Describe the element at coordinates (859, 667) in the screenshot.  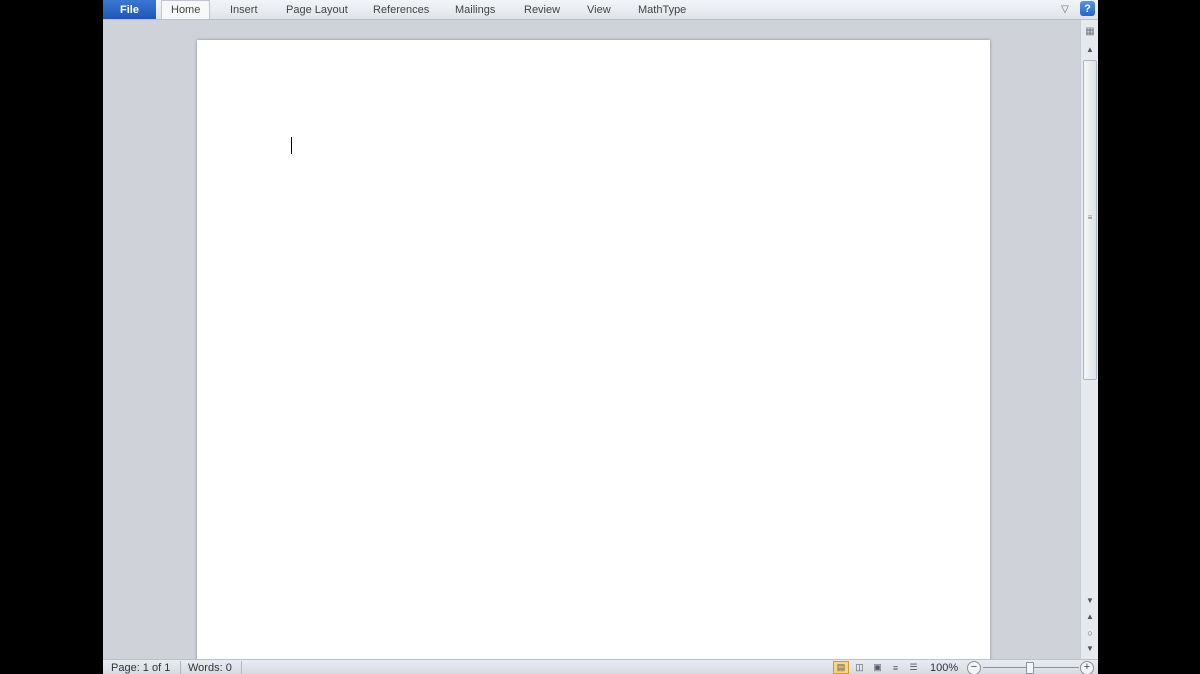
I see `full-screen-reading-icon: ◫` at that location.